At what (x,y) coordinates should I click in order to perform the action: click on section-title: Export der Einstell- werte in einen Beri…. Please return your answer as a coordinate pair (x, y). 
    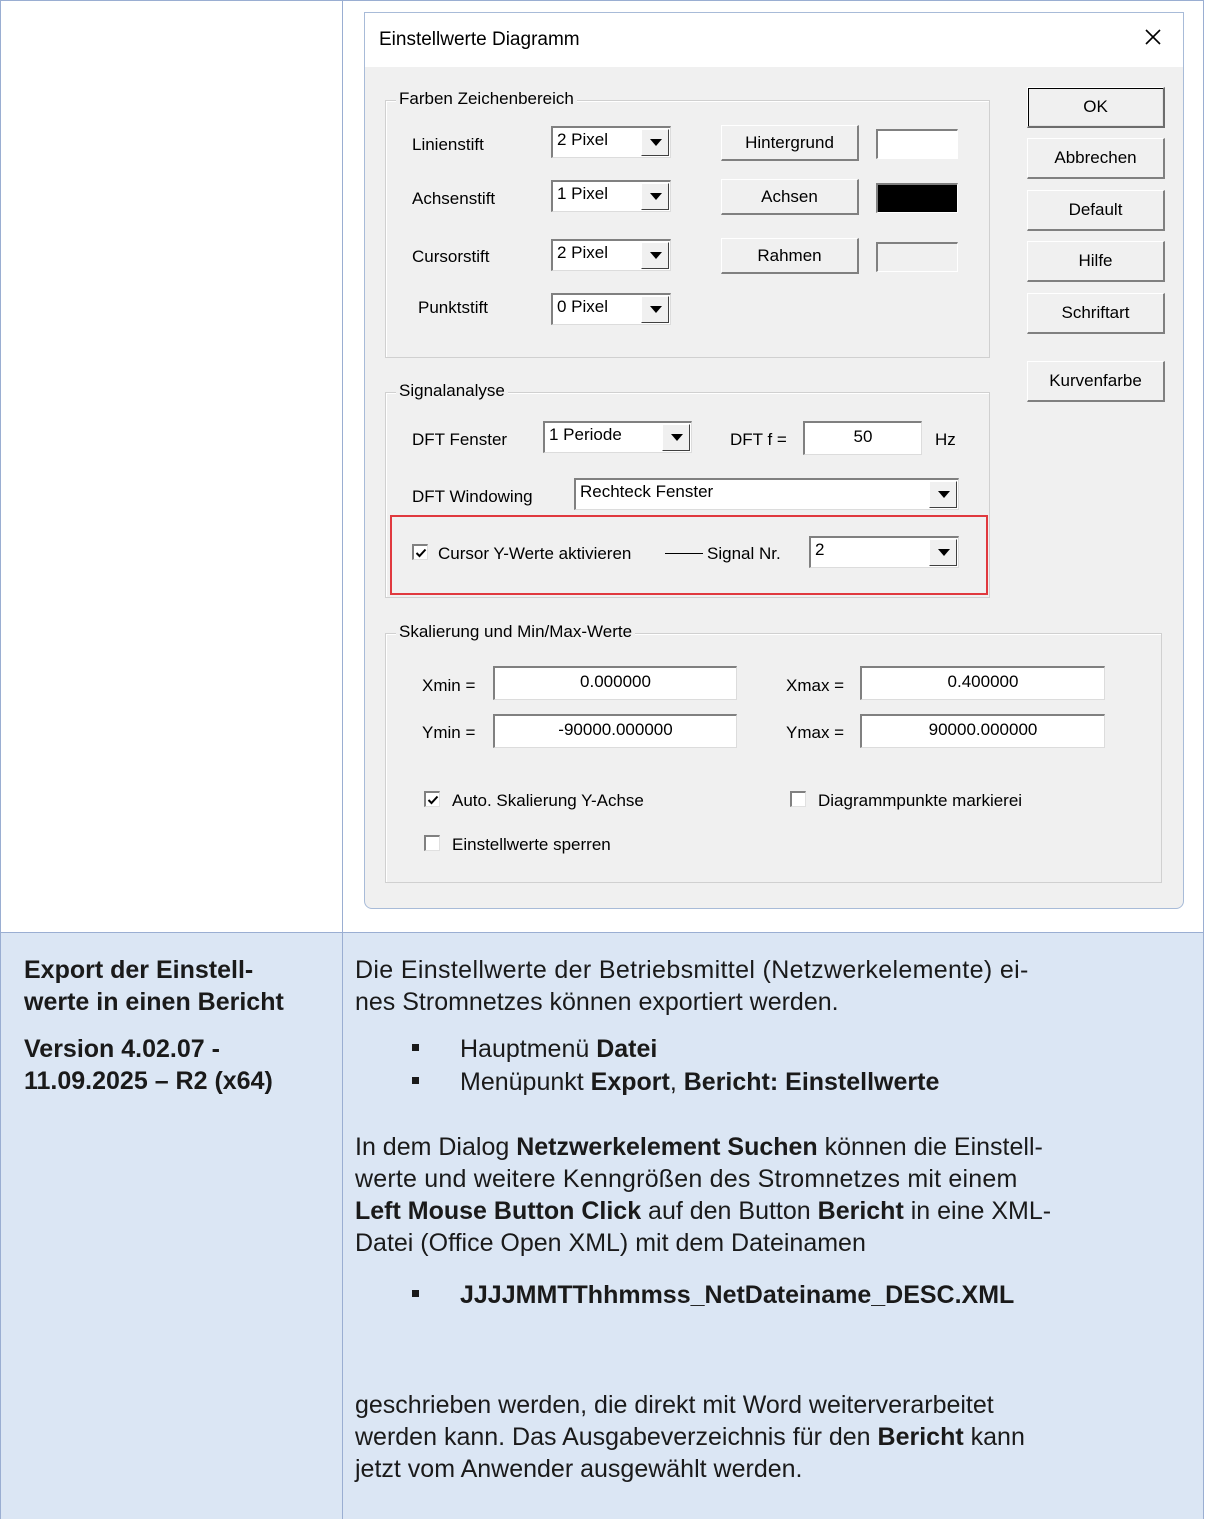
    Looking at the image, I should click on (154, 986).